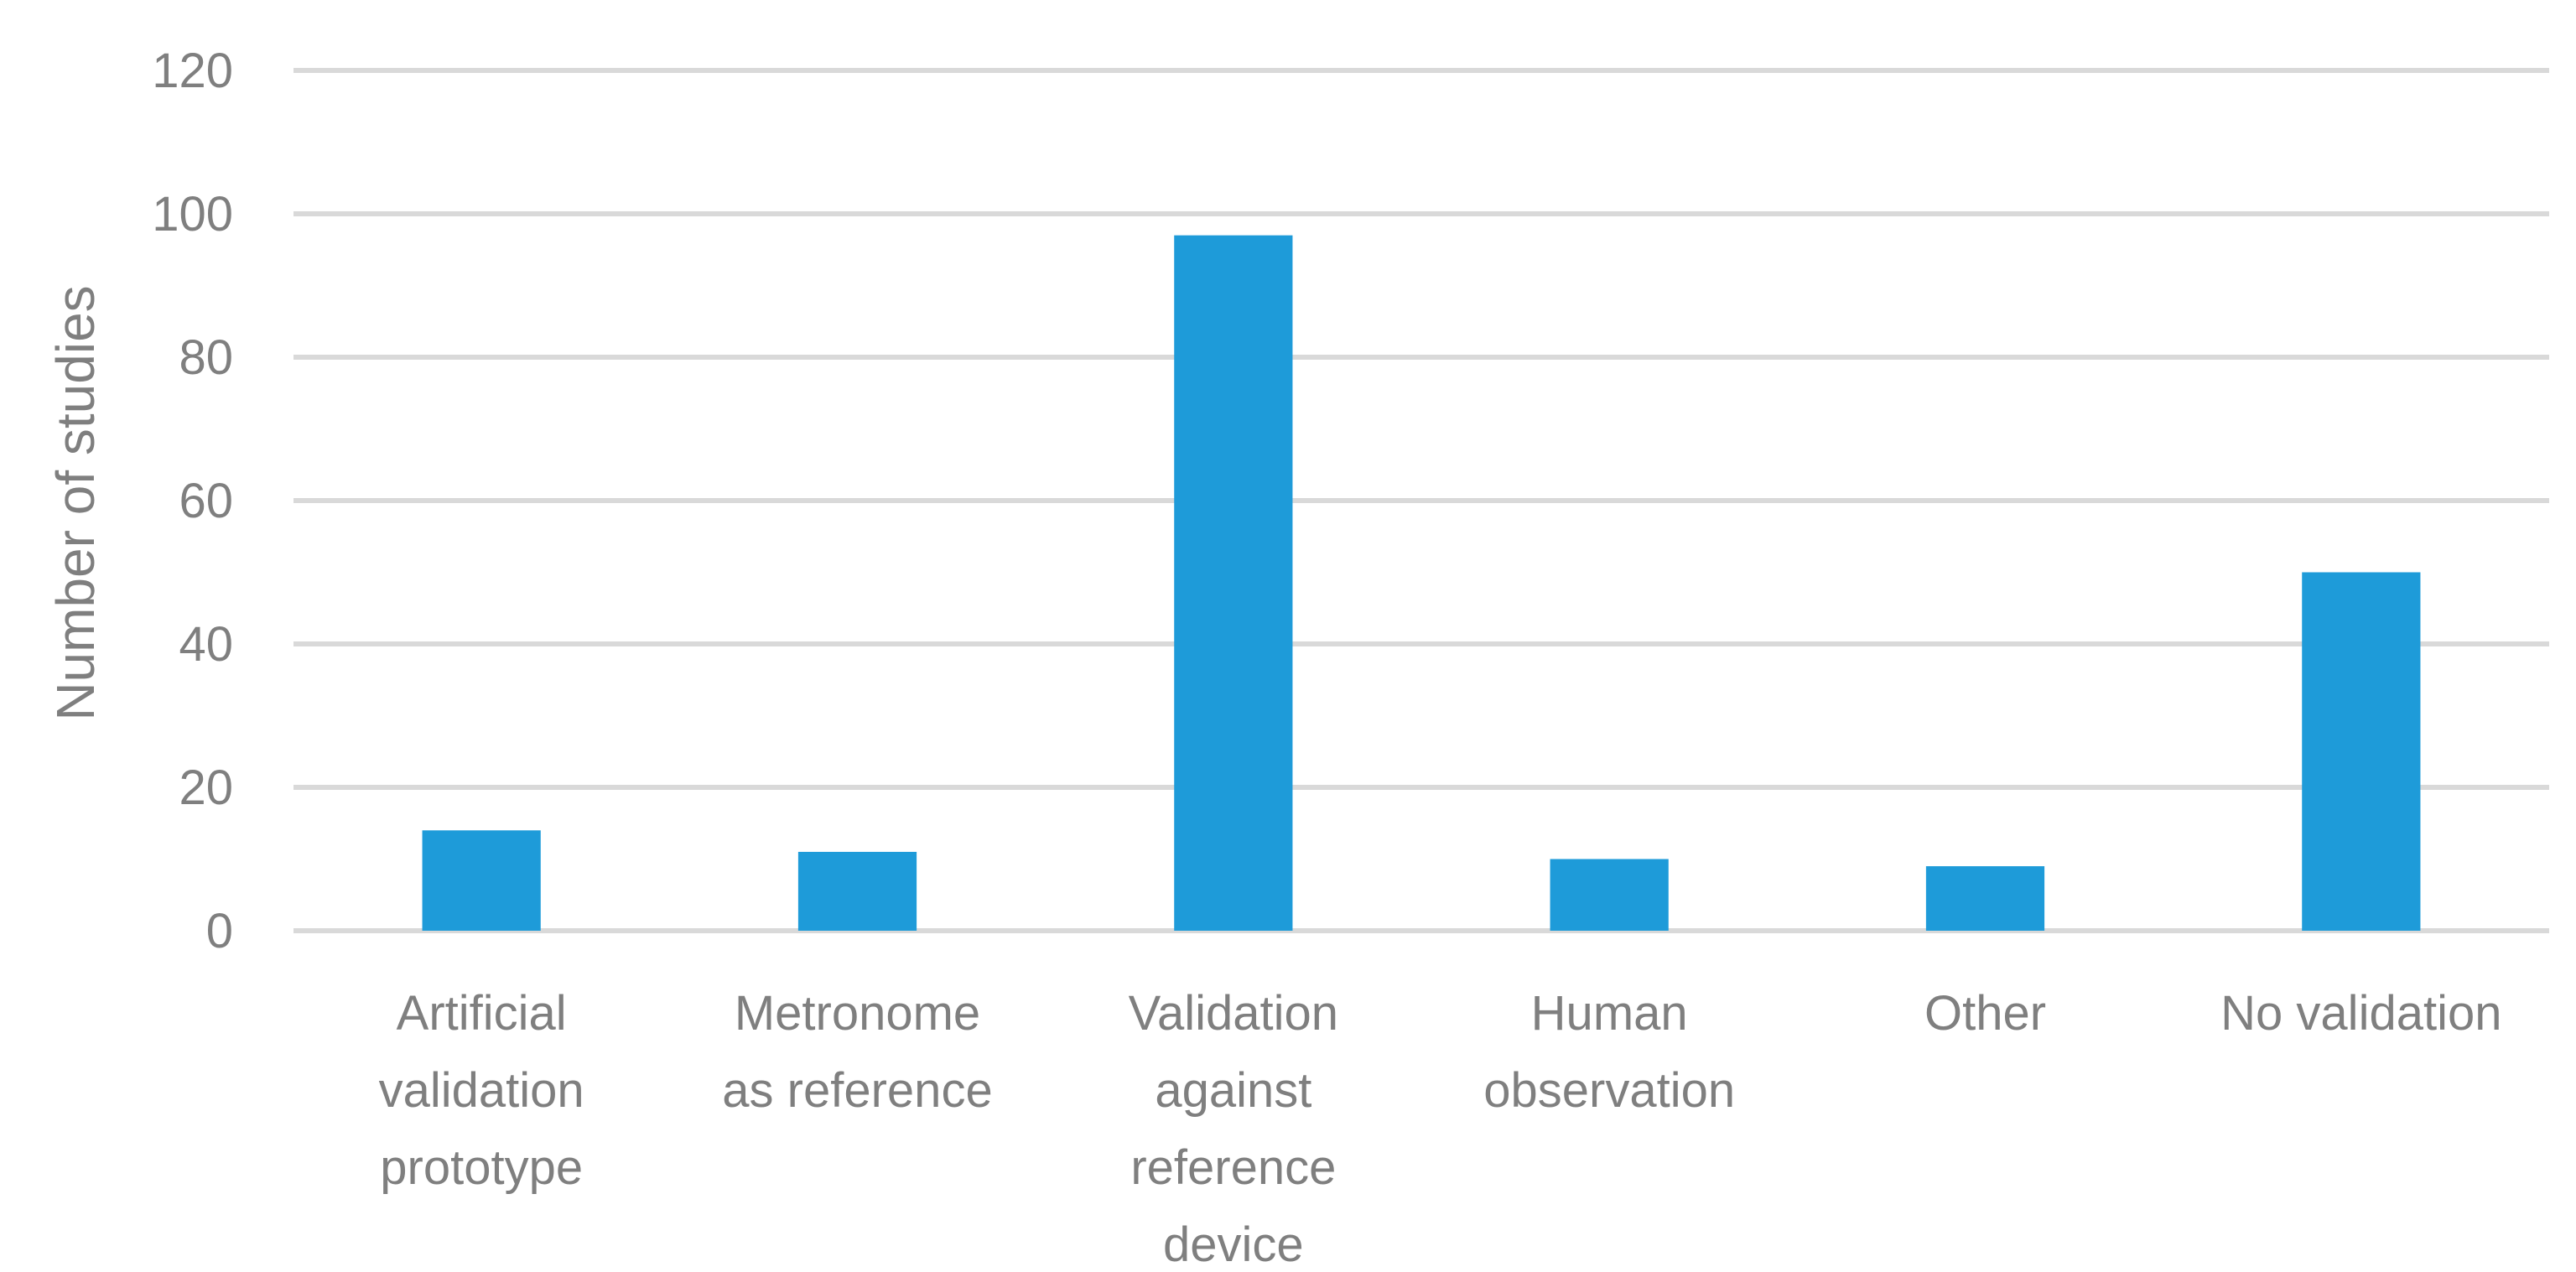  I want to click on y-tick-label: 40, so click(206, 645).